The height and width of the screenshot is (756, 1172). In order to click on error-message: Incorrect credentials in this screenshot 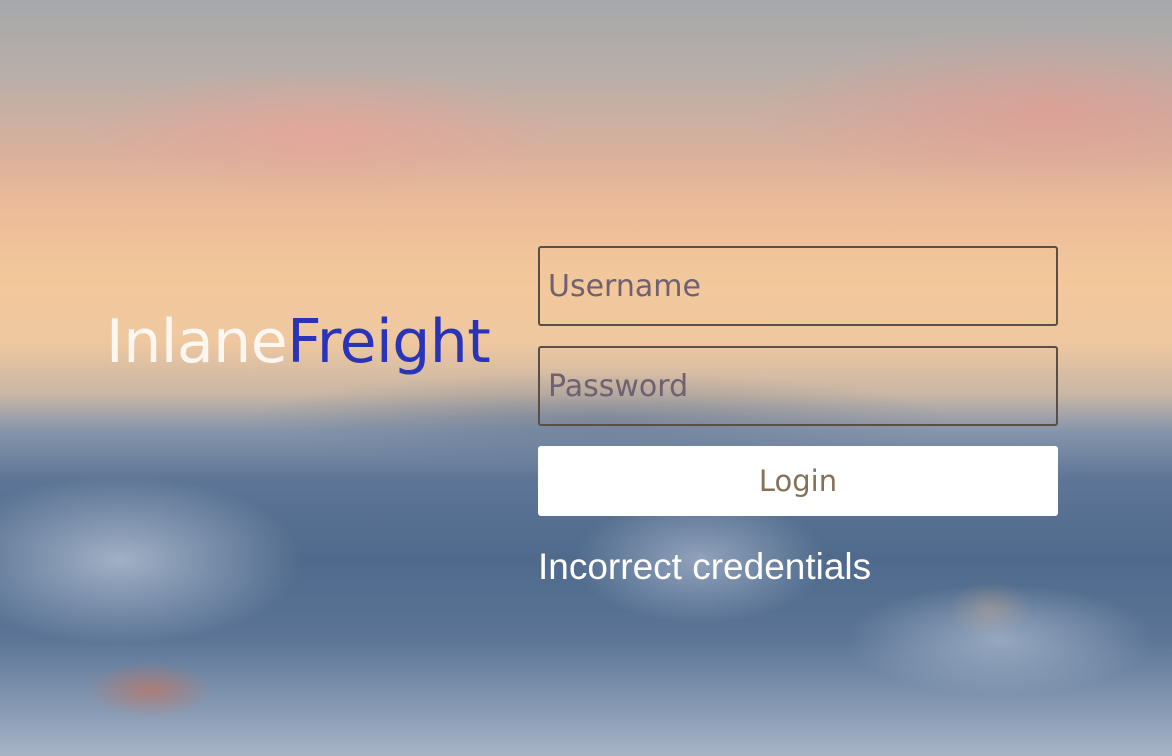, I will do `click(705, 566)`.